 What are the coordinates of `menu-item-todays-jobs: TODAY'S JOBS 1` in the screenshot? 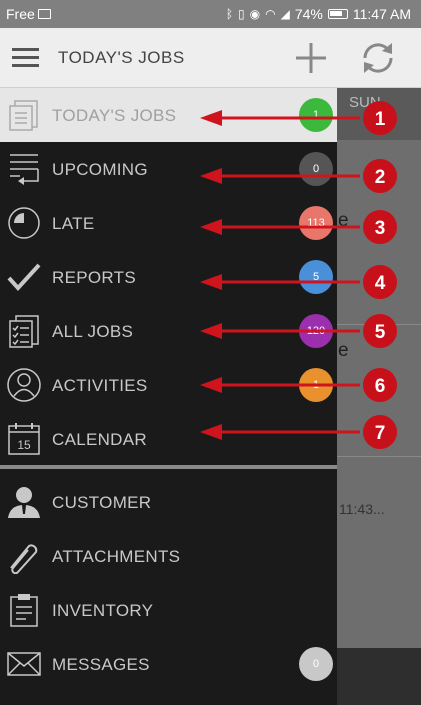 It's located at (168, 115).